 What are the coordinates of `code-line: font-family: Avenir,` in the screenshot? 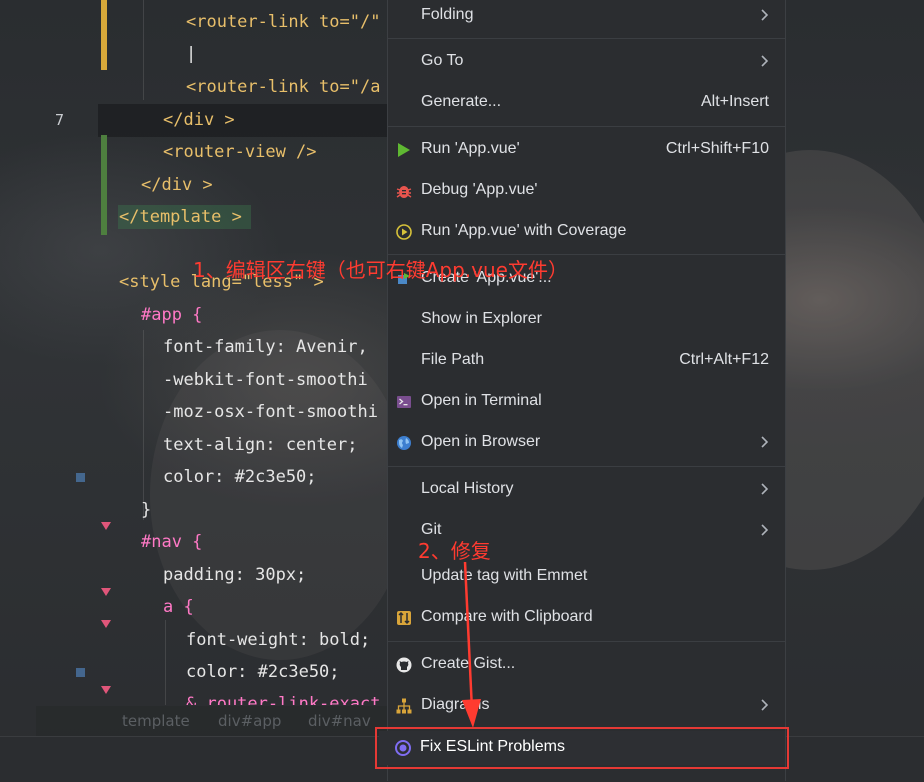 It's located at (265, 347).